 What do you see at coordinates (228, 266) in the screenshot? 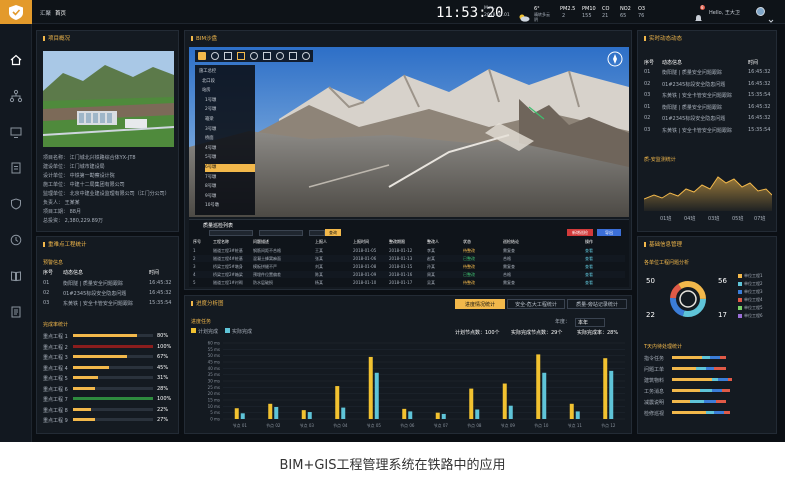
I see `table-cell: 桥梁工程5#墩身` at bounding box center [228, 266].